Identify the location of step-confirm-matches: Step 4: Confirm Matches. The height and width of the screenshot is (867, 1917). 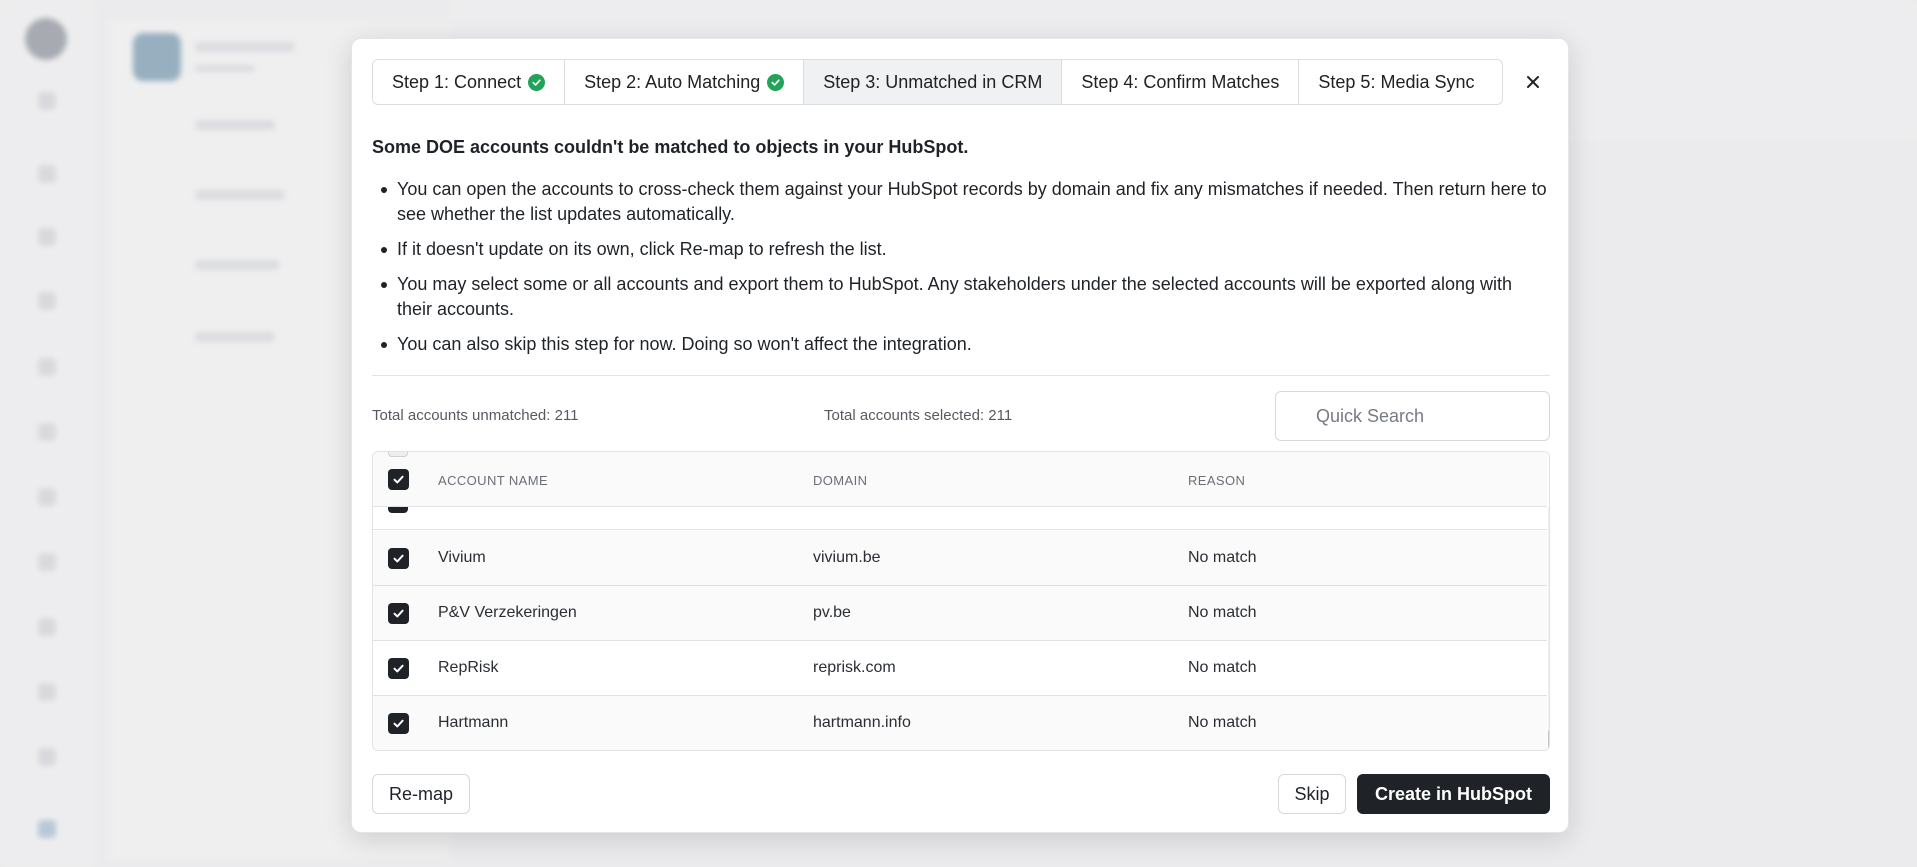
(1181, 82).